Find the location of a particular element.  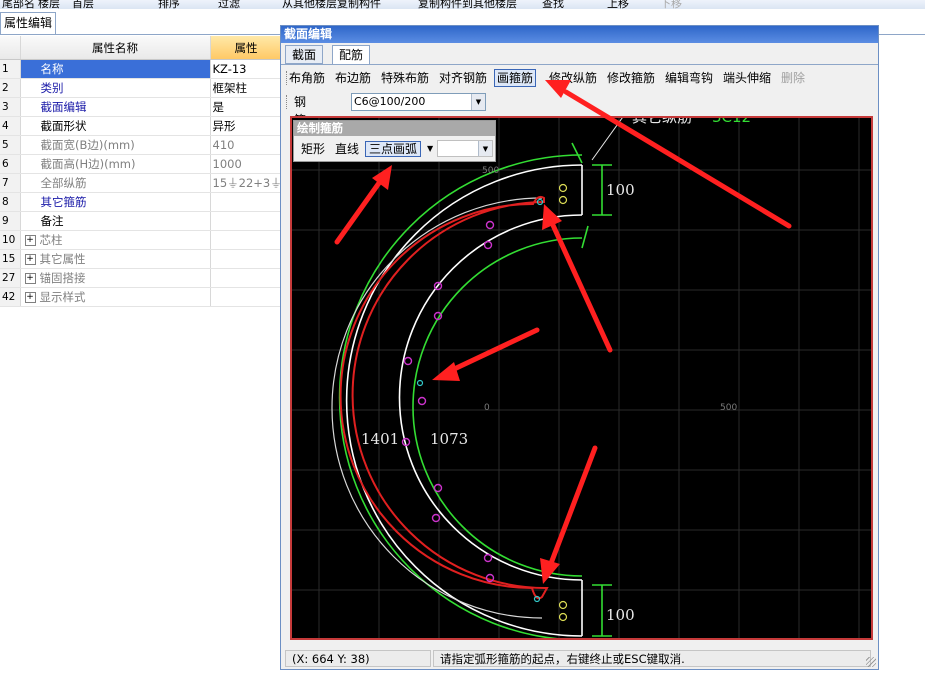

other-rebar-value: 3C12 is located at coordinates (731, 122).